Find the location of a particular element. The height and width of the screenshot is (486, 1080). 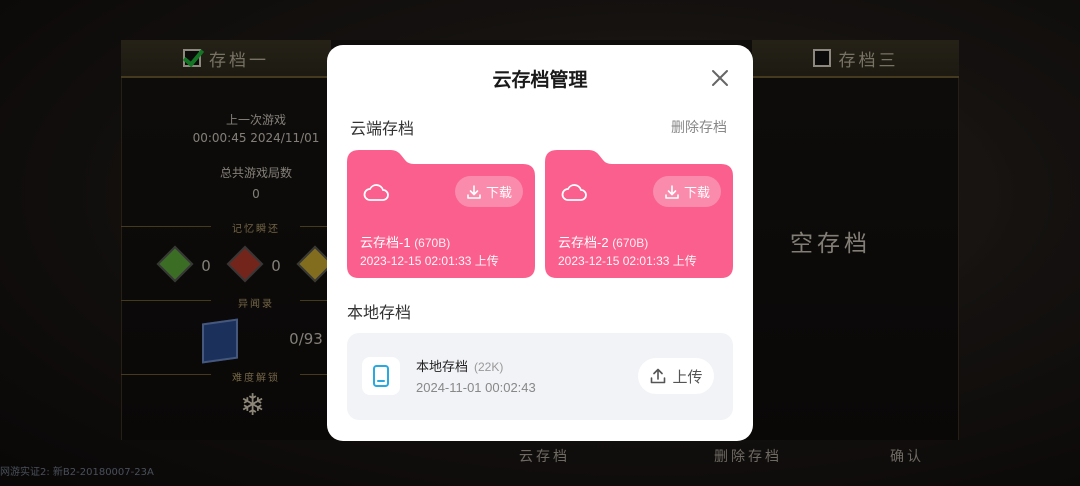

local-save-title: 本地存档 is located at coordinates (442, 366).